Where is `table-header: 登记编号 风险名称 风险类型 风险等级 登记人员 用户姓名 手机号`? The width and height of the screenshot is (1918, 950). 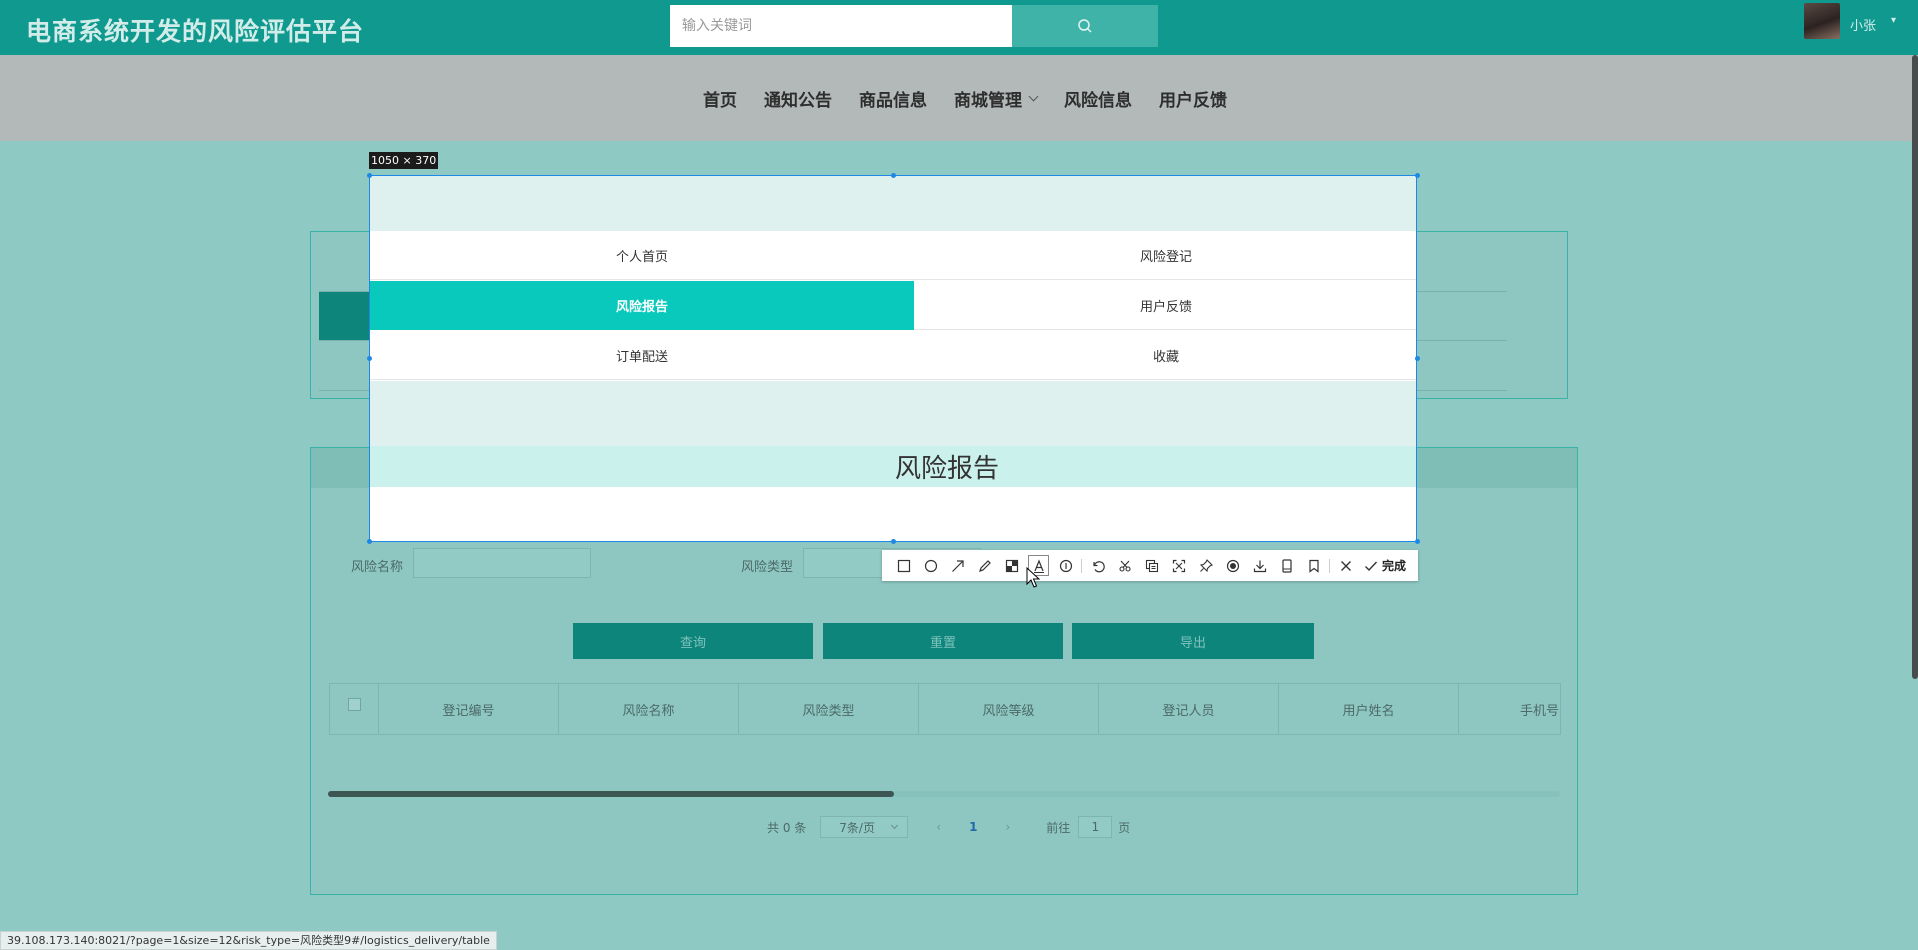 table-header: 登记编号 风险名称 风险类型 风险等级 登记人员 用户姓名 手机号 is located at coordinates (945, 709).